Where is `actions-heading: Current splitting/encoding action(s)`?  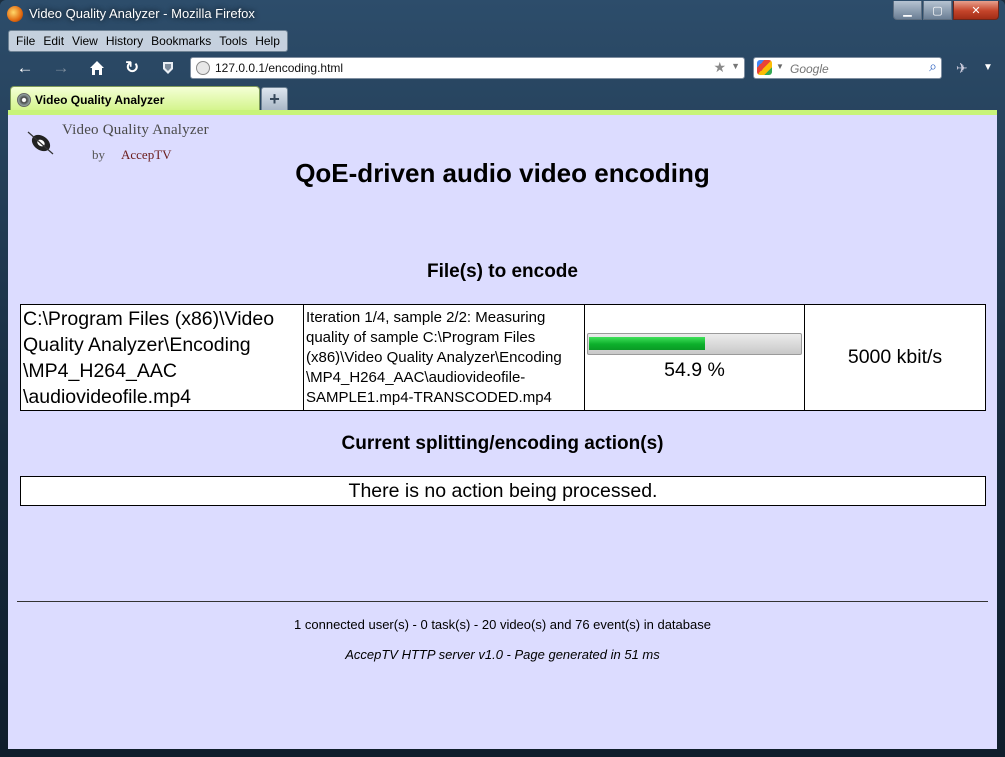
actions-heading: Current splitting/encoding action(s) is located at coordinates (502, 443).